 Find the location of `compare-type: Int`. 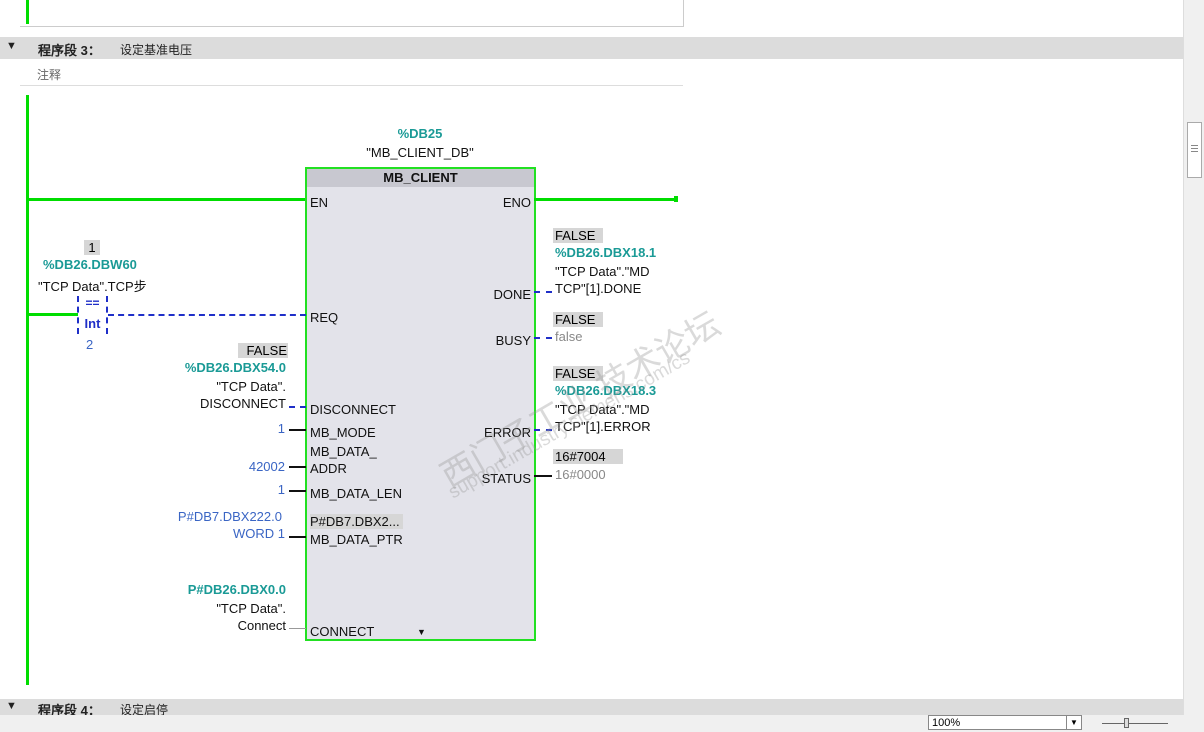

compare-type: Int is located at coordinates (92, 323).